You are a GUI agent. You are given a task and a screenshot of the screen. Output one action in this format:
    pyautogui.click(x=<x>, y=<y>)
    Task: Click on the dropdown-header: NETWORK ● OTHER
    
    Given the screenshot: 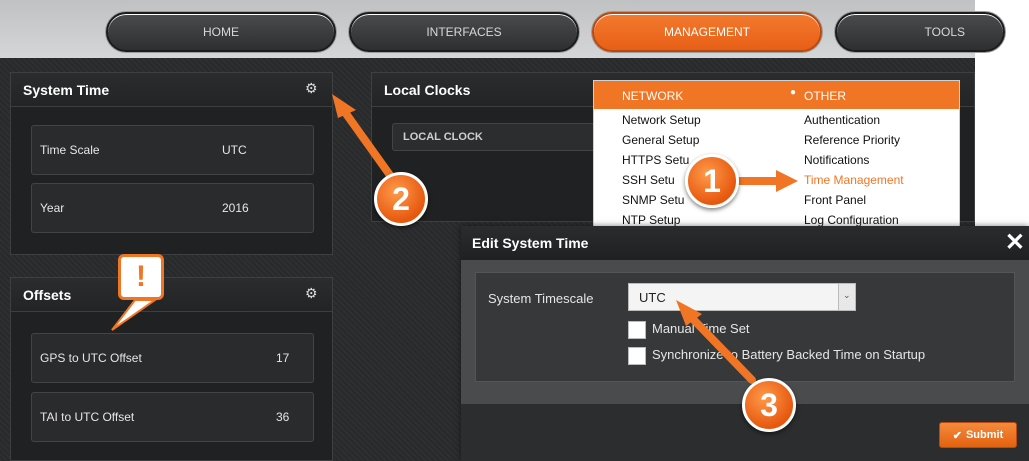 What is the action you would take?
    pyautogui.click(x=776, y=95)
    